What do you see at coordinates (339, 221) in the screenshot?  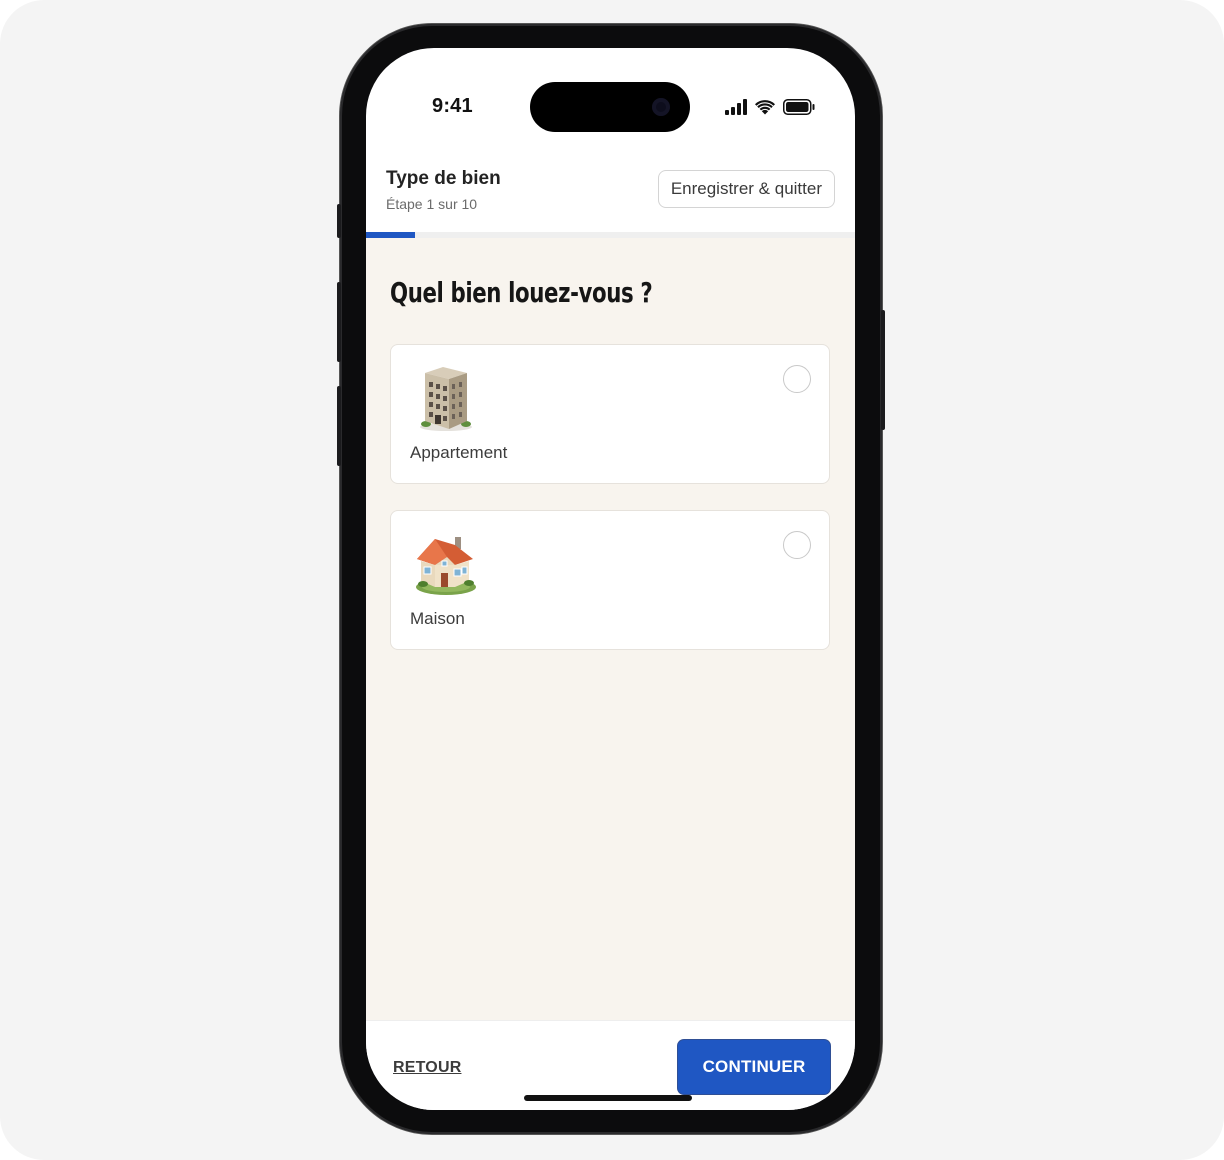 I see `action-button` at bounding box center [339, 221].